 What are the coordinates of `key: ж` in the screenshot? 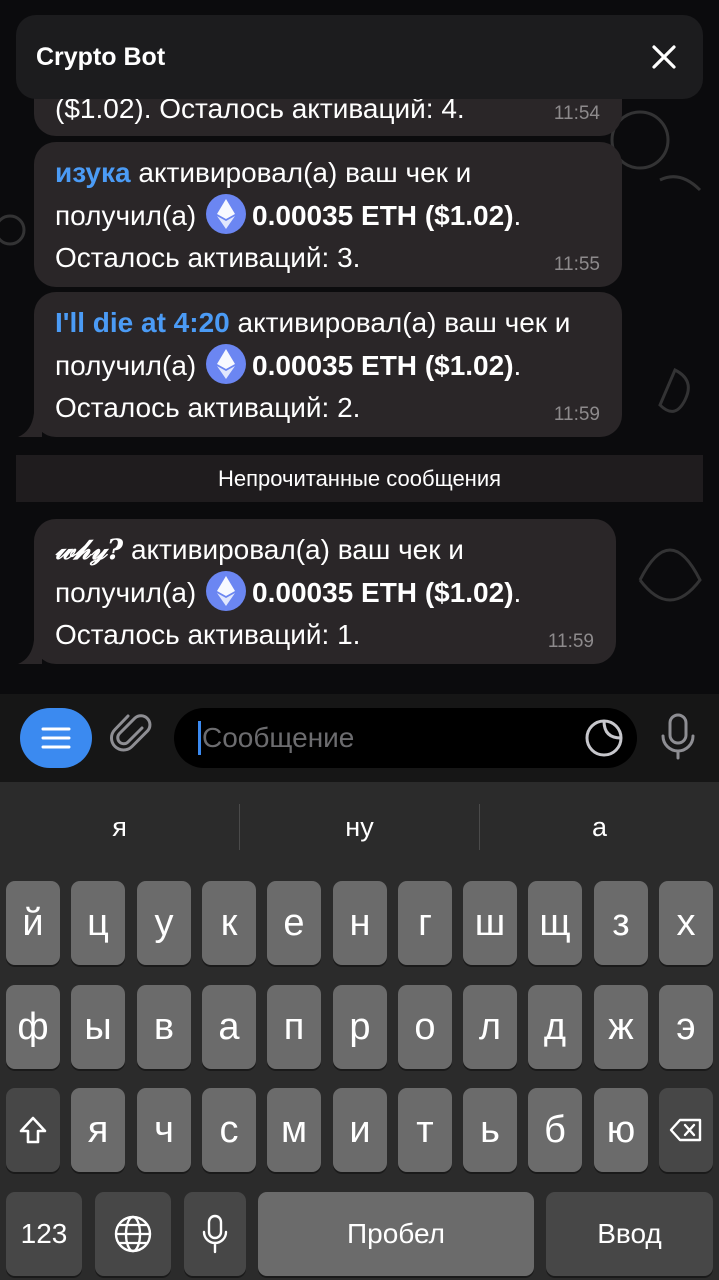 It's located at (621, 1027).